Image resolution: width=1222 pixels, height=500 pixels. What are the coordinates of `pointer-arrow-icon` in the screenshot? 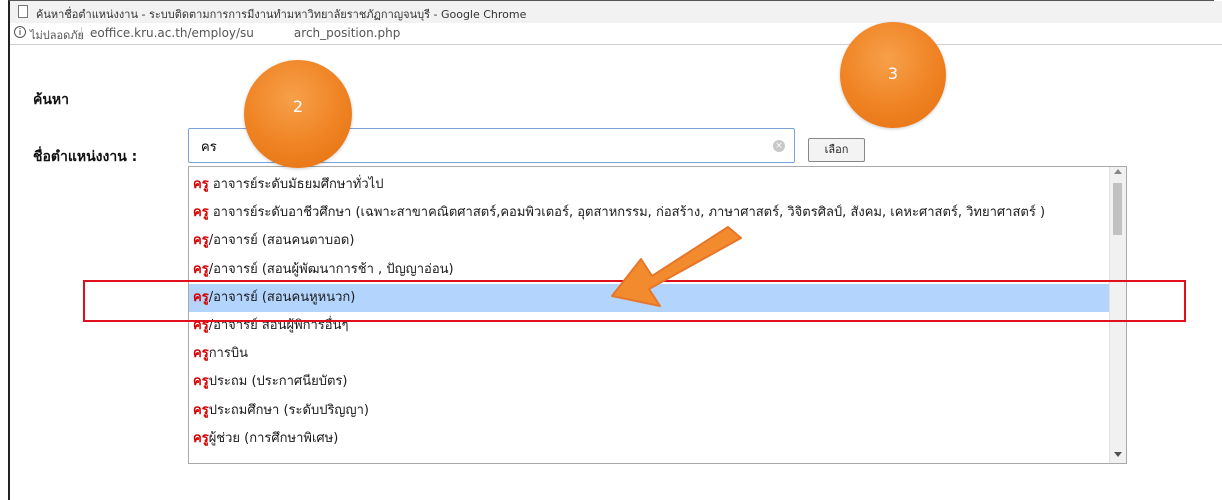 It's located at (676, 266).